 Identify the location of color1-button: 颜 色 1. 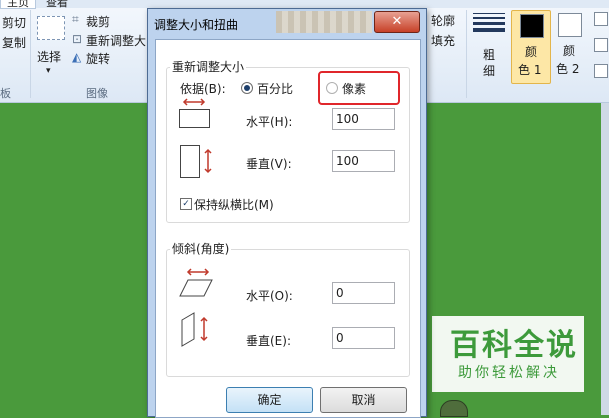
(531, 47).